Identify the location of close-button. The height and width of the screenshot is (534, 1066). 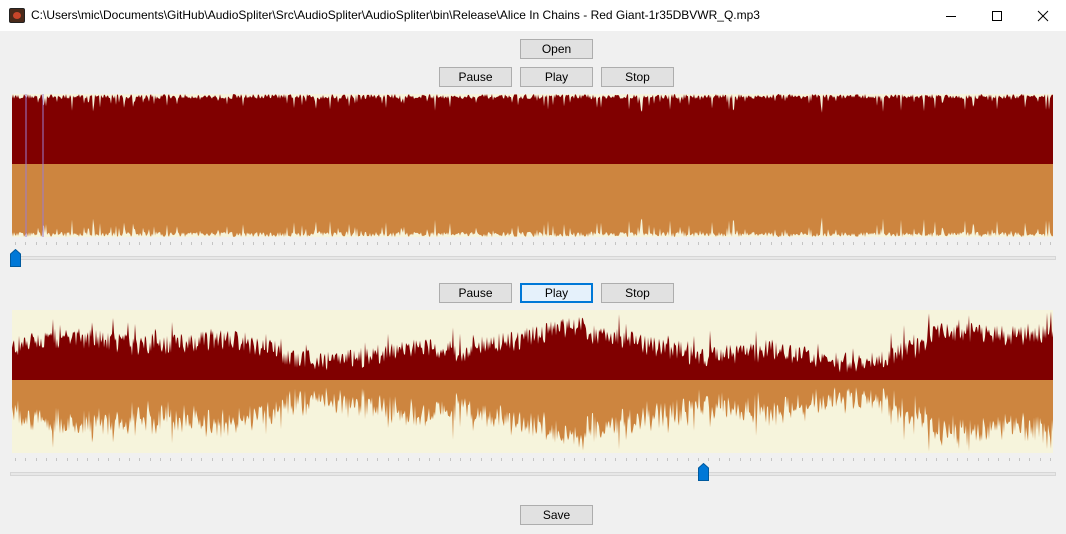
(1043, 15).